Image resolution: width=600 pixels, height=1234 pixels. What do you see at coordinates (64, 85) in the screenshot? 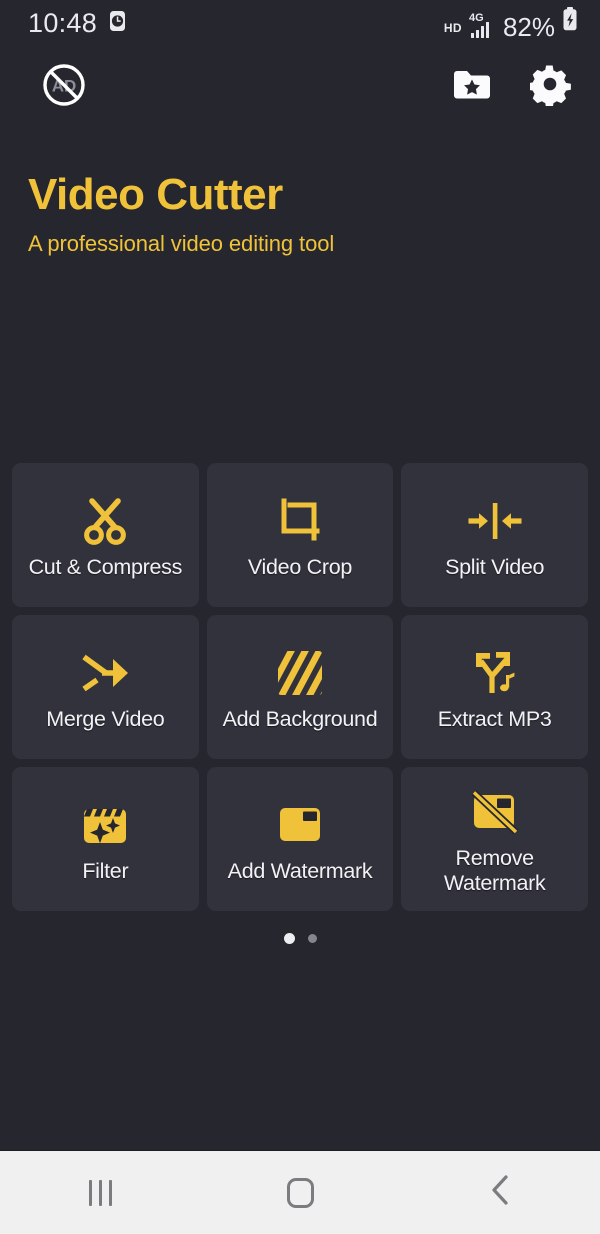
I see `no-ads-button: AD` at bounding box center [64, 85].